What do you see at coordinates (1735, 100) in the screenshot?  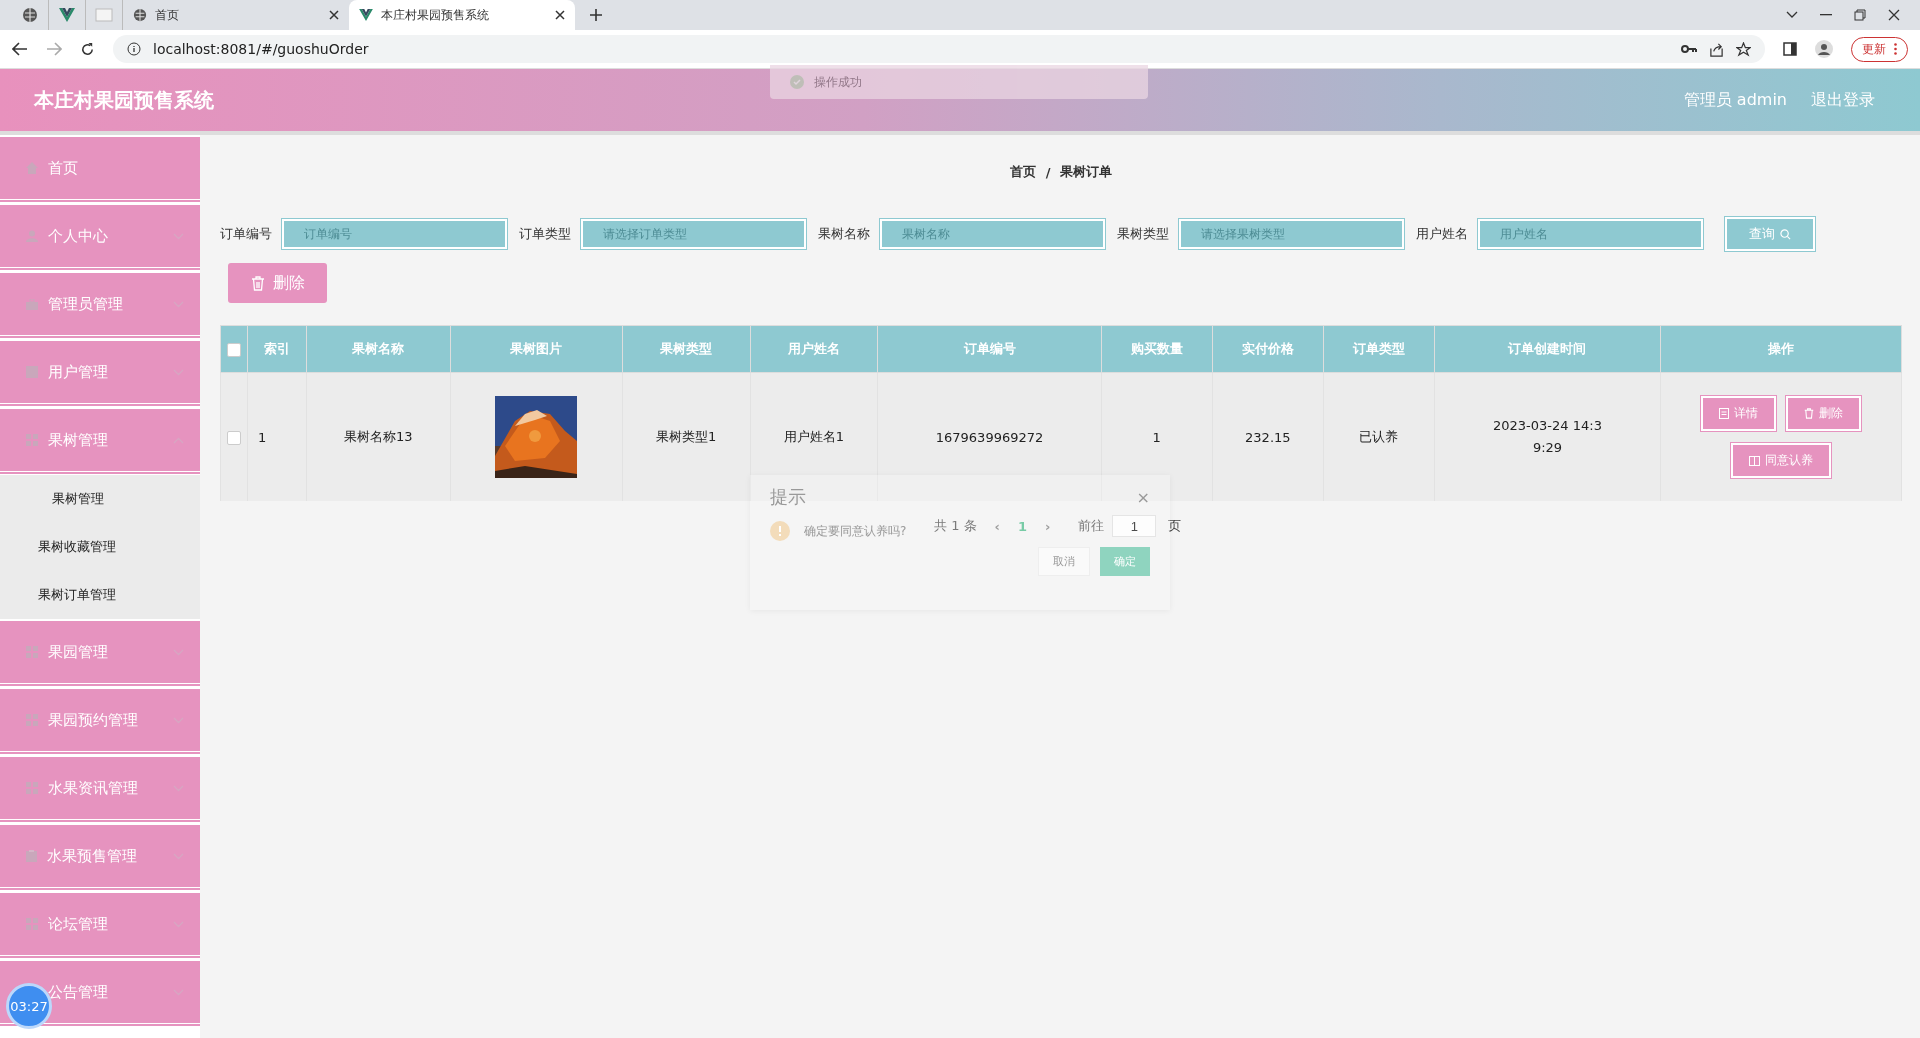 I see `user-name: 管理员 admin` at bounding box center [1735, 100].